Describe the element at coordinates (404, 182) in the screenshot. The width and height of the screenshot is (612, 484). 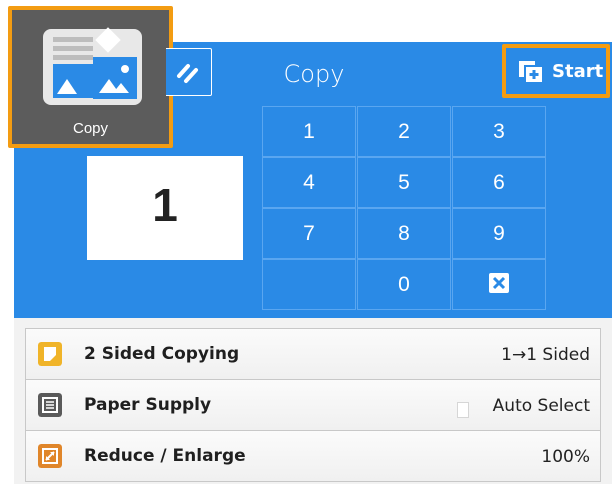
I see `key-5: 5` at that location.